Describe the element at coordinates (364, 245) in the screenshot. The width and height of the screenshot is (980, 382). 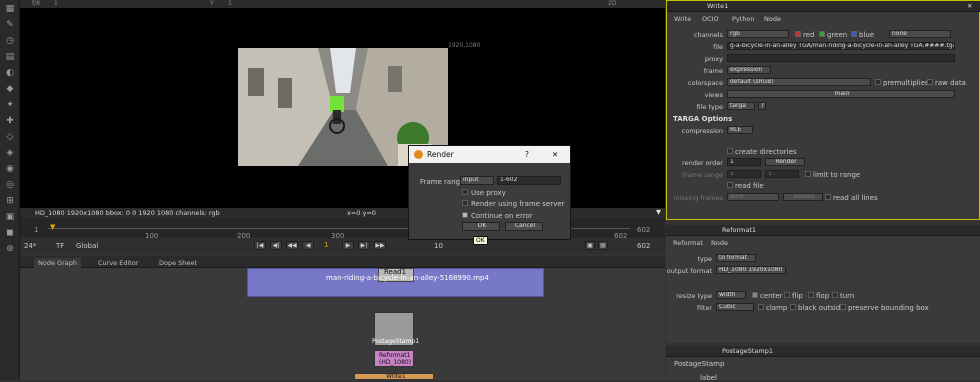
I see `next-frame-button: ▶|` at that location.